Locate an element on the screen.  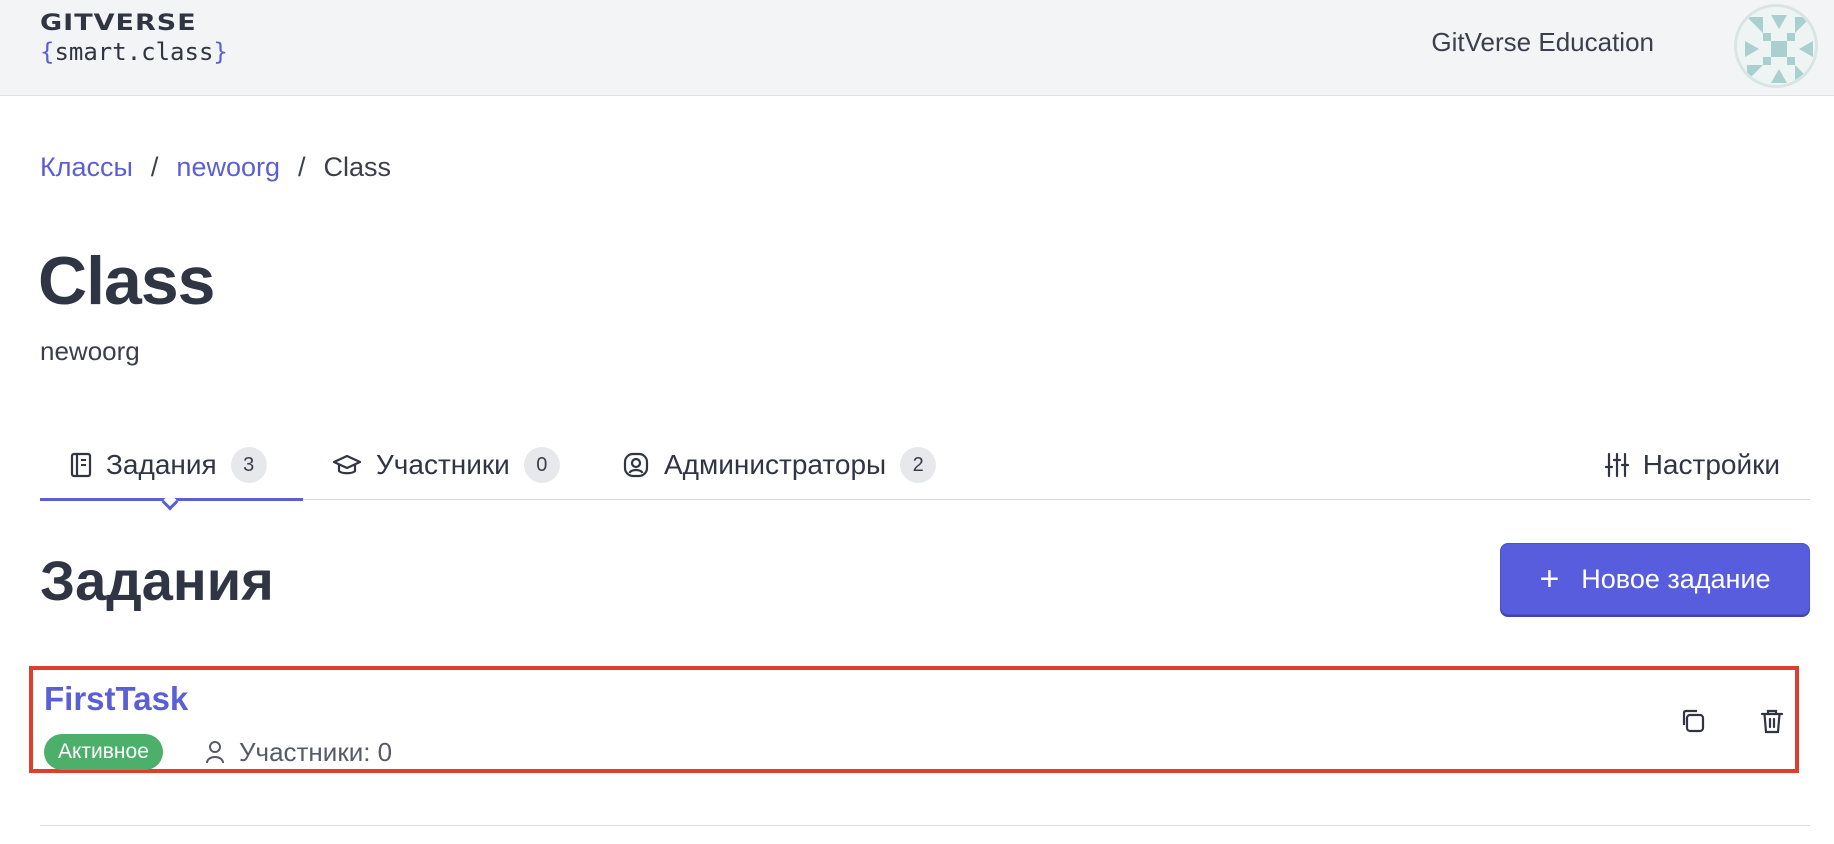
org-name: GitVerse Education is located at coordinates (1542, 42).